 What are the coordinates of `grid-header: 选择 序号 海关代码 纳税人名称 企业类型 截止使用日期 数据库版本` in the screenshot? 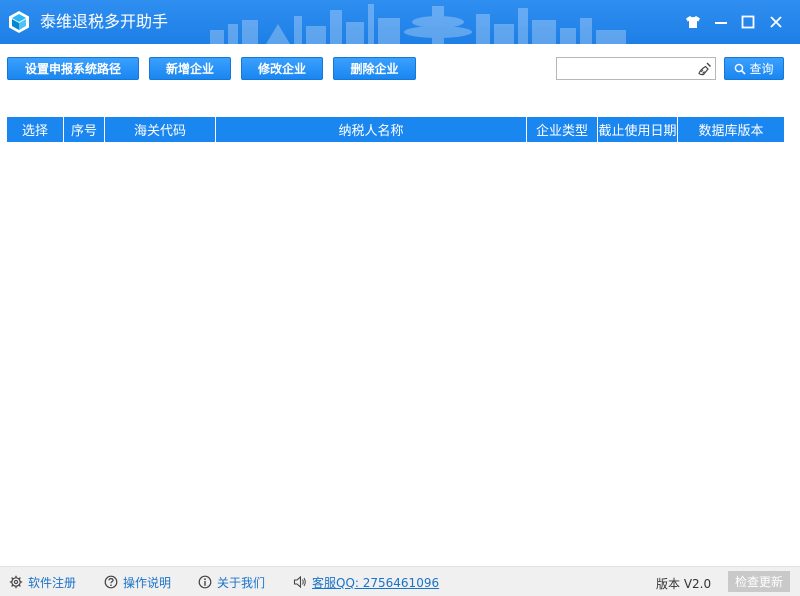 It's located at (395, 129).